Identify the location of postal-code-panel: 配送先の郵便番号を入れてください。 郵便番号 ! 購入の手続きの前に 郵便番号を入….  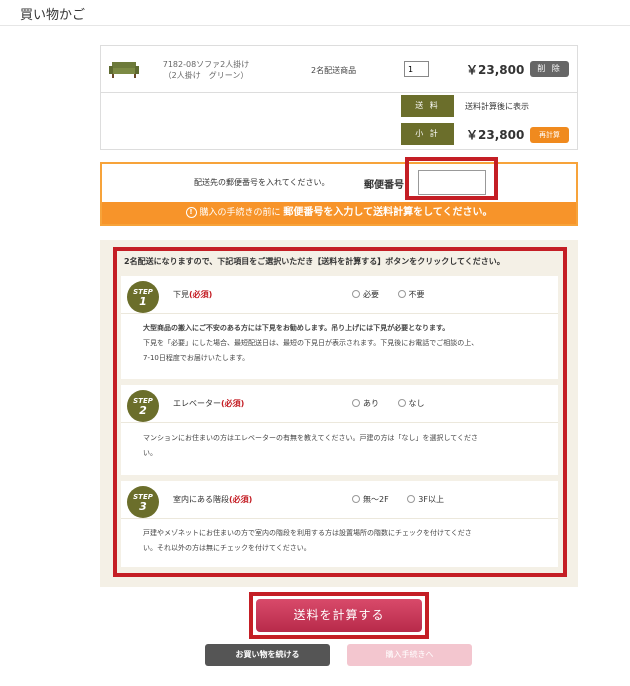
(339, 194).